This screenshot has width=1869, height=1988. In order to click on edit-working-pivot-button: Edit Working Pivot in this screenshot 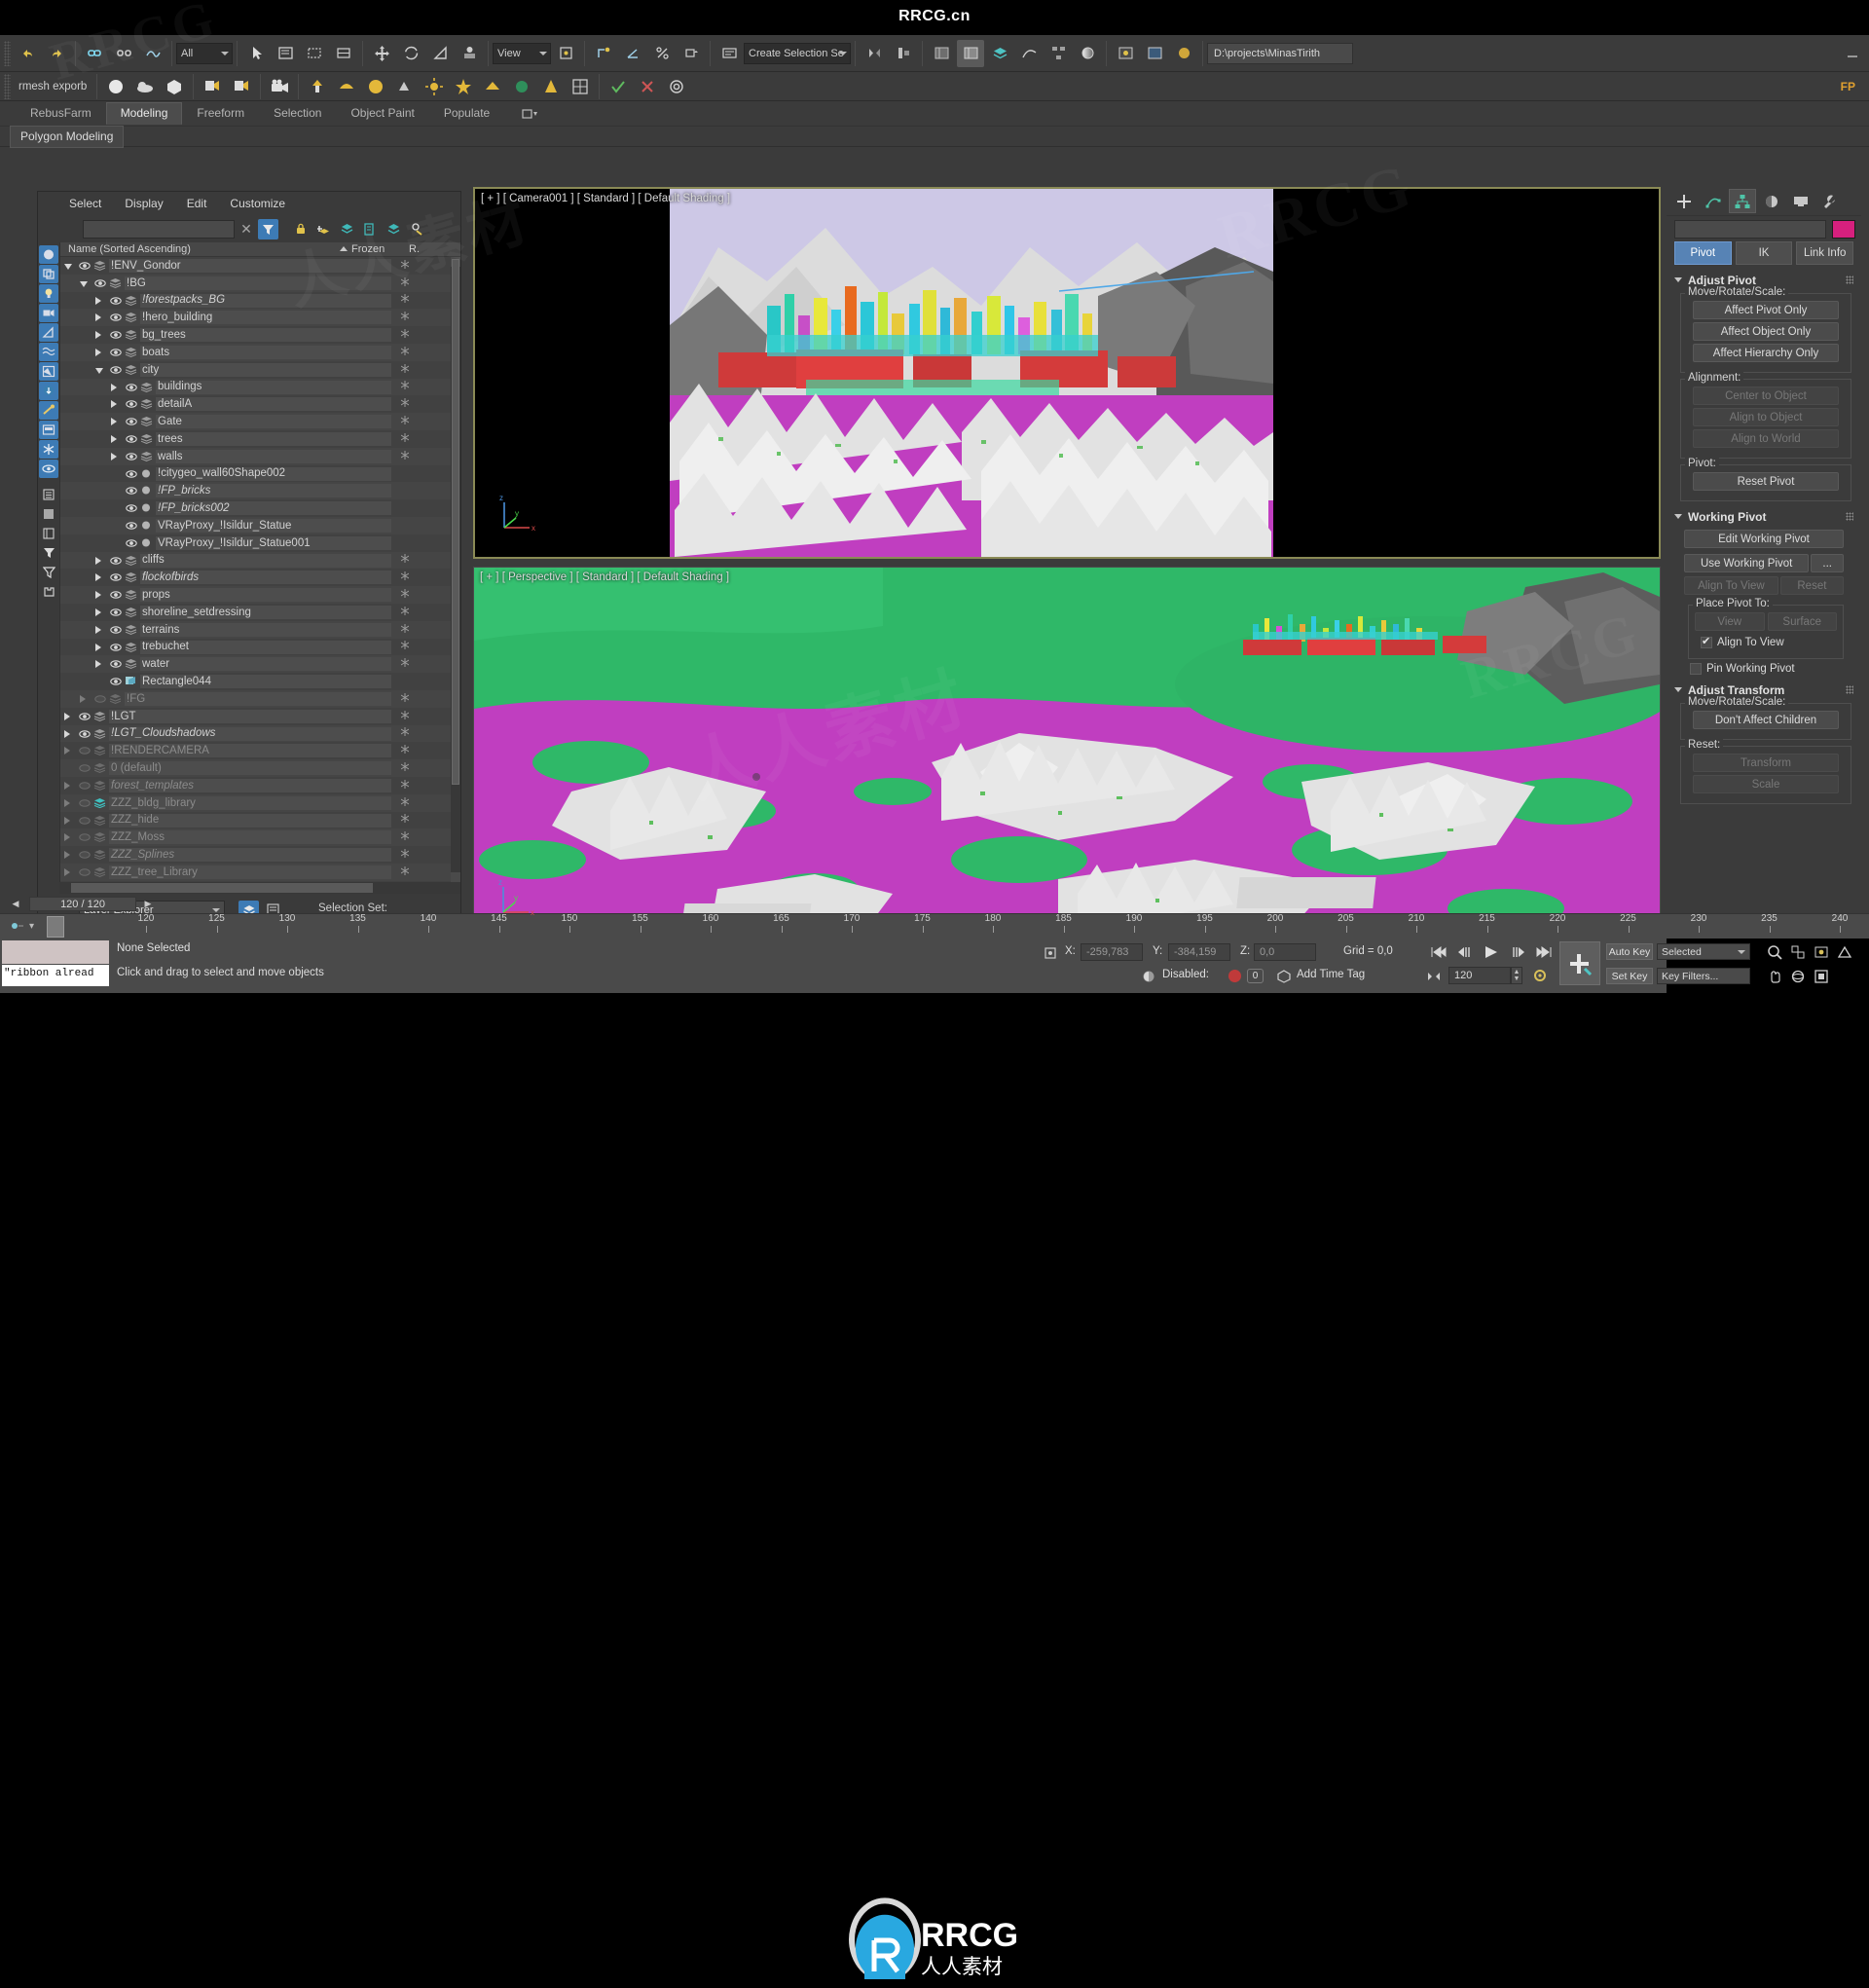, I will do `click(1764, 539)`.